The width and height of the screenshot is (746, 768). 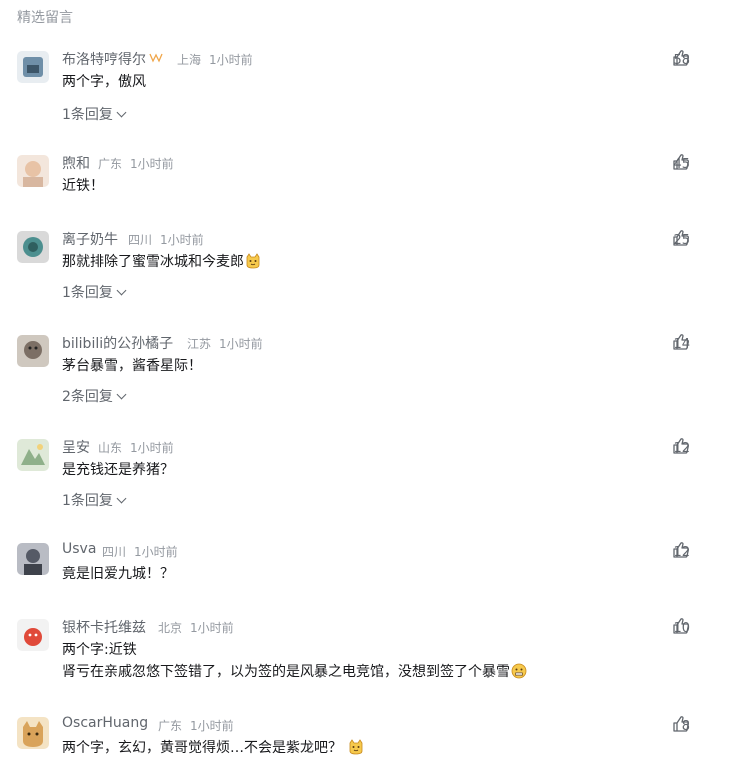 What do you see at coordinates (99, 650) in the screenshot?
I see `comment-line: 两个字:近铁` at bounding box center [99, 650].